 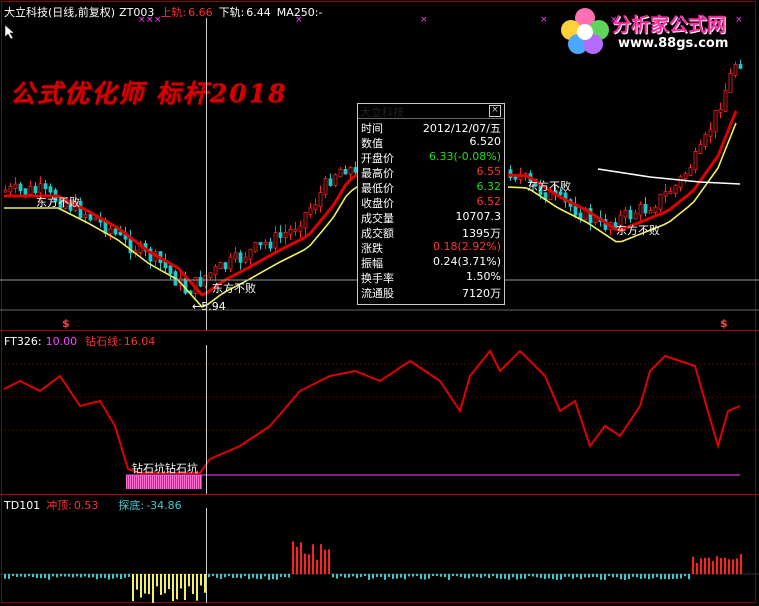 I want to click on signal-marker-1: $, so click(x=66, y=323).